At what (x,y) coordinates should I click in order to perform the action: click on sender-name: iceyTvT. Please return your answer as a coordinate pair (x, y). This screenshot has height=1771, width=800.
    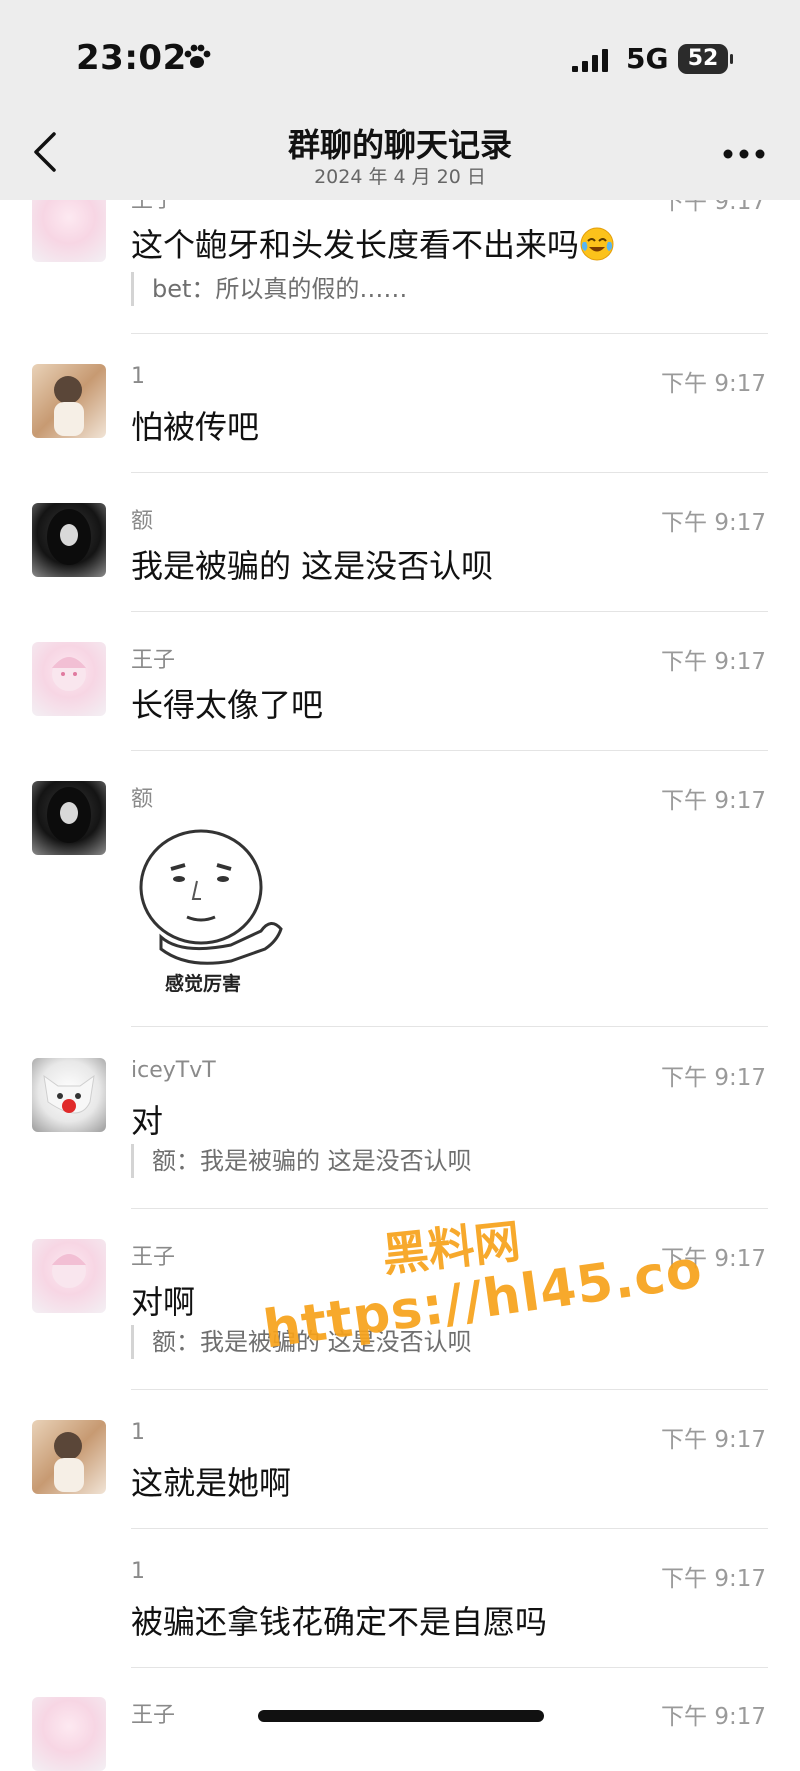
    Looking at the image, I should click on (173, 1070).